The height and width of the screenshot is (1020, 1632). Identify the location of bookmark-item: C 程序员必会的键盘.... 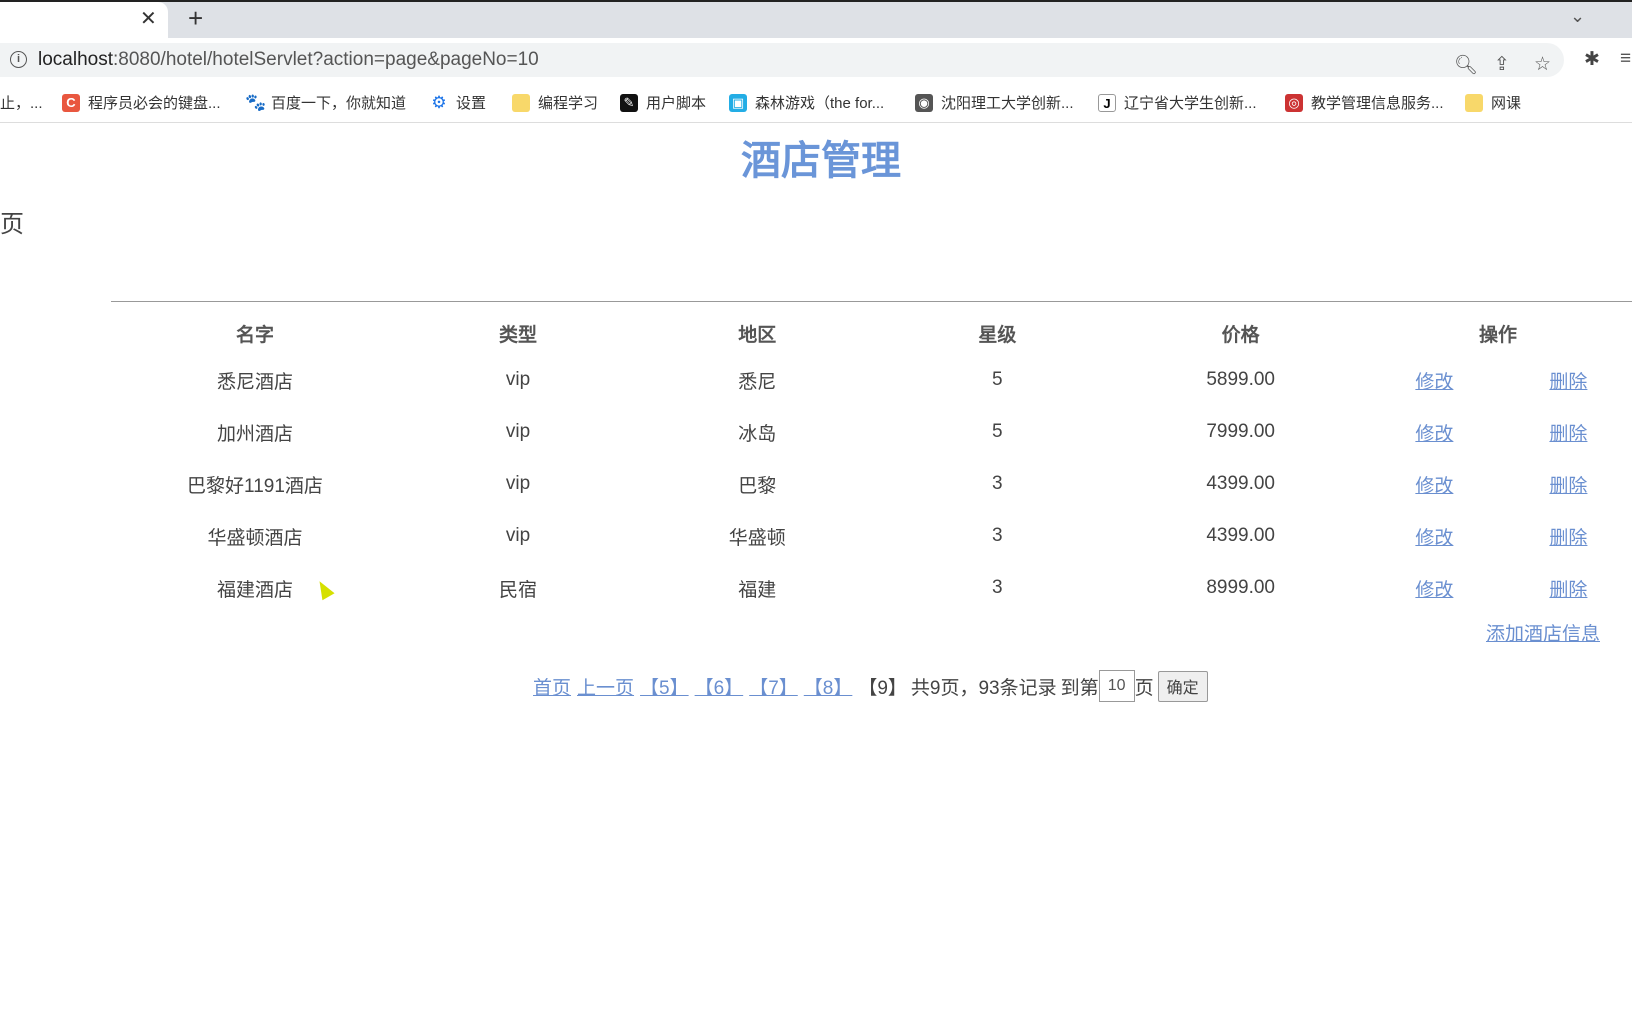
(141, 102).